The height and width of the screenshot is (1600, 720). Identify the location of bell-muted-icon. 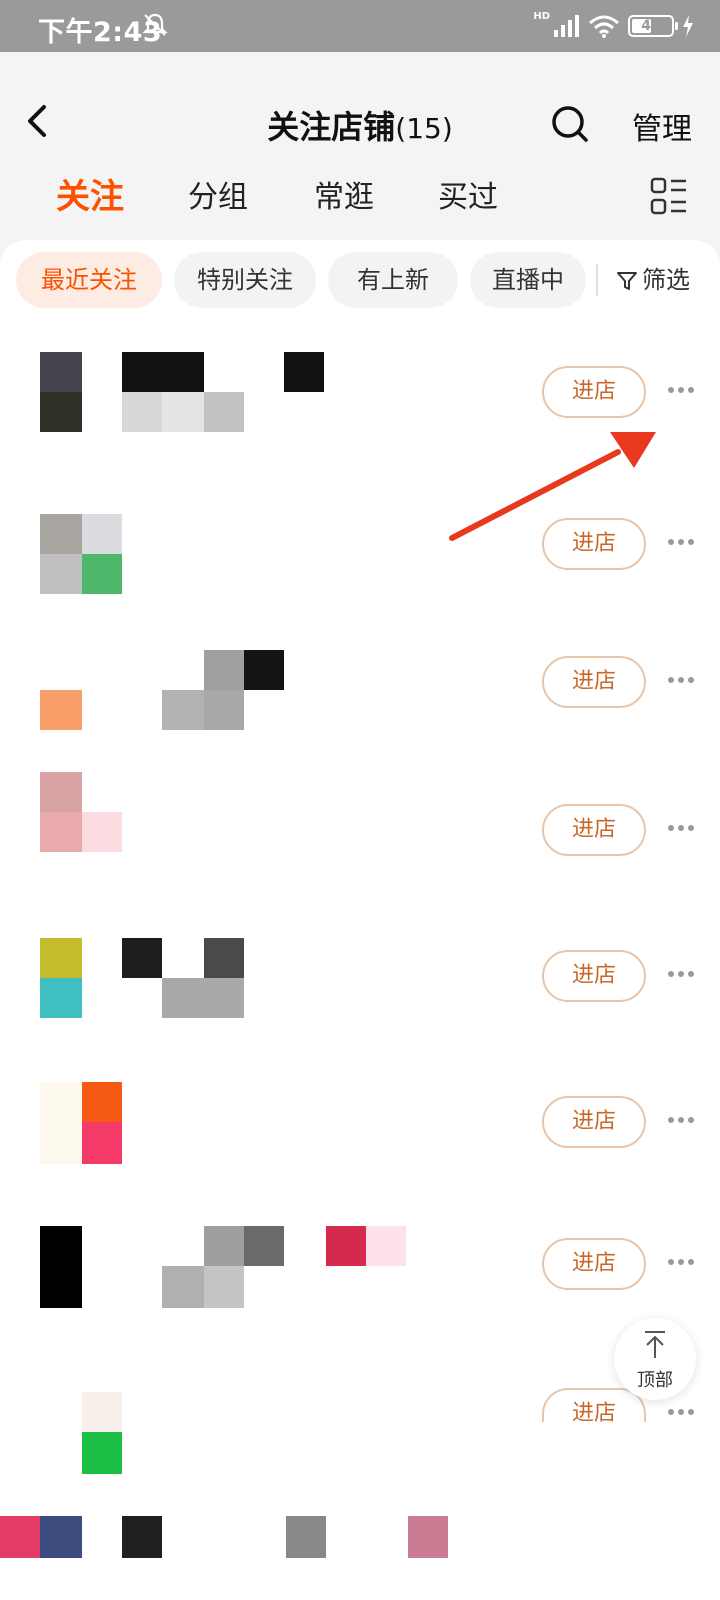
(155, 24).